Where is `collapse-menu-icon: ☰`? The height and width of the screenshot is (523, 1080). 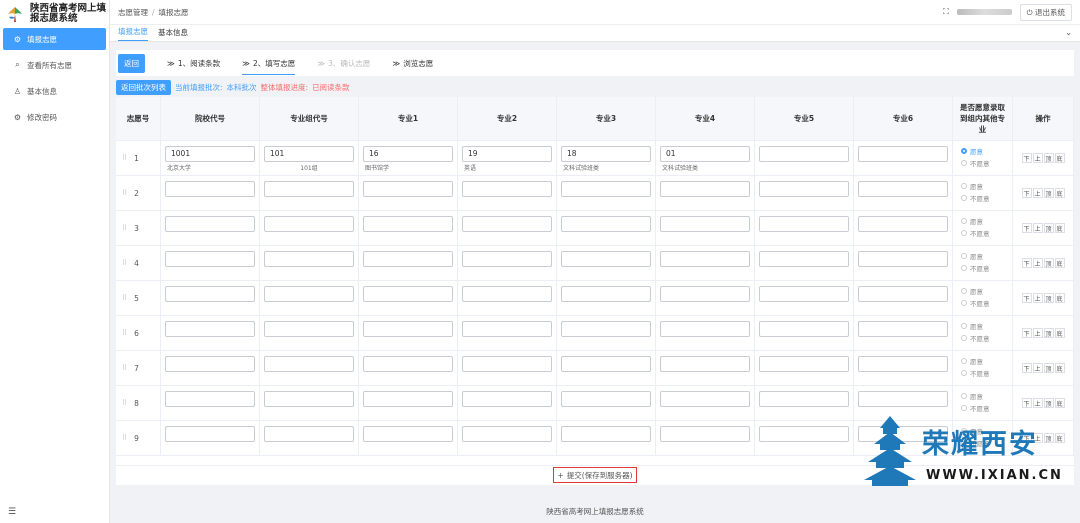
collapse-menu-icon: ☰ is located at coordinates (12, 512).